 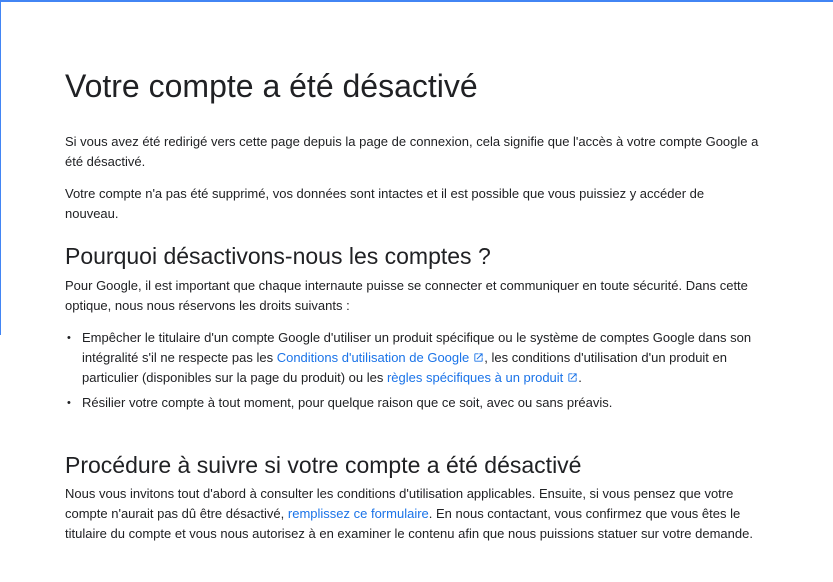 I want to click on top-accent-border, so click(x=416, y=1).